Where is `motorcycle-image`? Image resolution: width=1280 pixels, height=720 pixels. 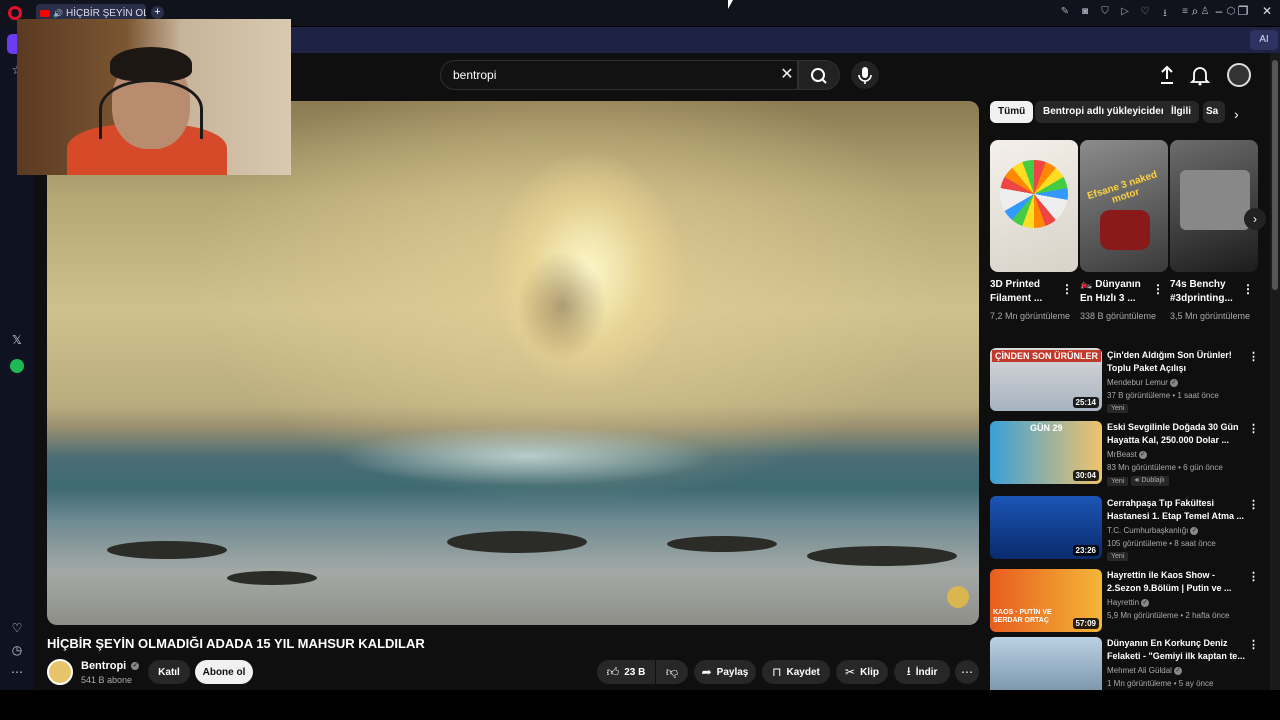 motorcycle-image is located at coordinates (1125, 230).